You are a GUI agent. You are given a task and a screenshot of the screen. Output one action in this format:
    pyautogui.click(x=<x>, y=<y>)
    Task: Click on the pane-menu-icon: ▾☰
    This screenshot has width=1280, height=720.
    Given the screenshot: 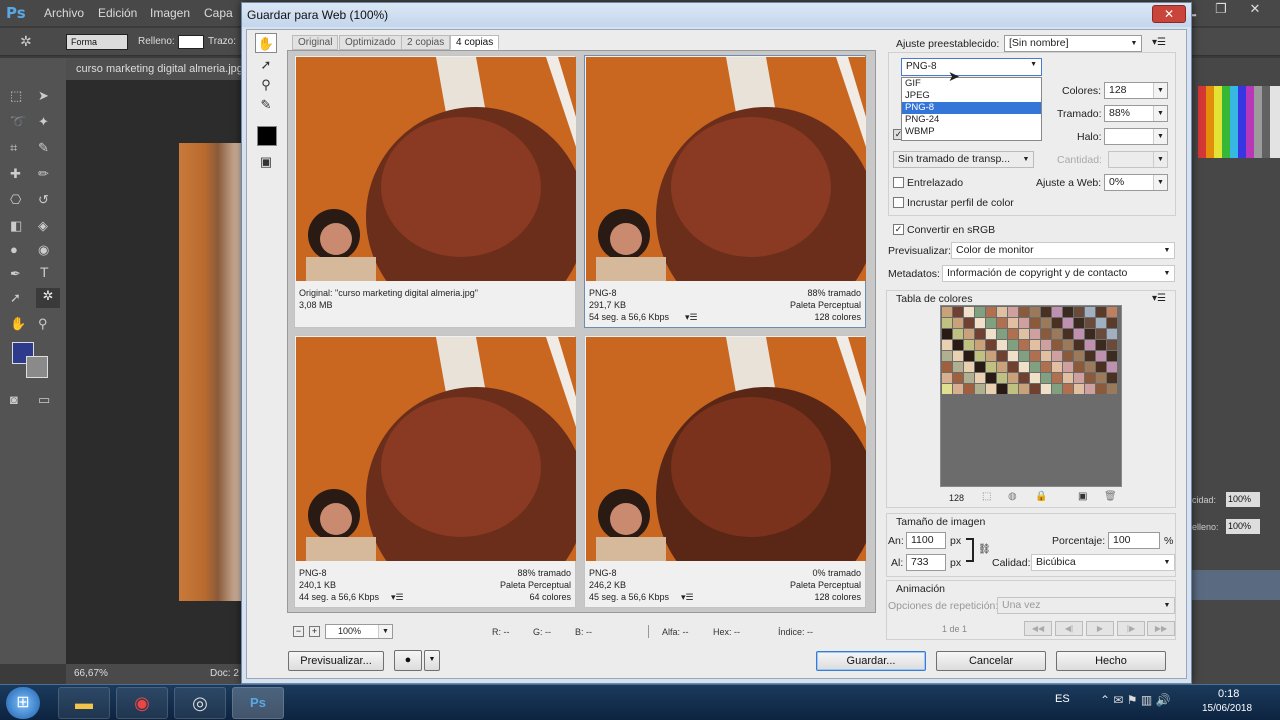 What is the action you would take?
    pyautogui.click(x=687, y=597)
    